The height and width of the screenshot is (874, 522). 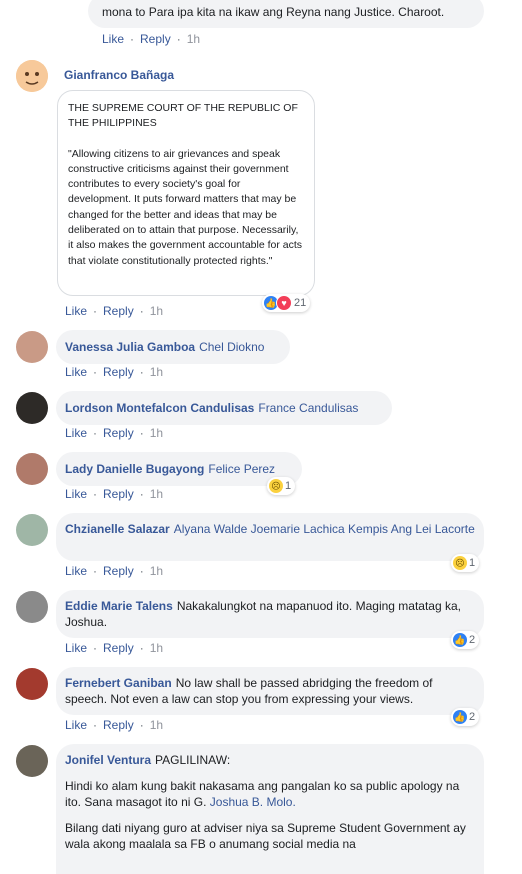 What do you see at coordinates (108, 760) in the screenshot?
I see `comment-author: Jonifel Ventura` at bounding box center [108, 760].